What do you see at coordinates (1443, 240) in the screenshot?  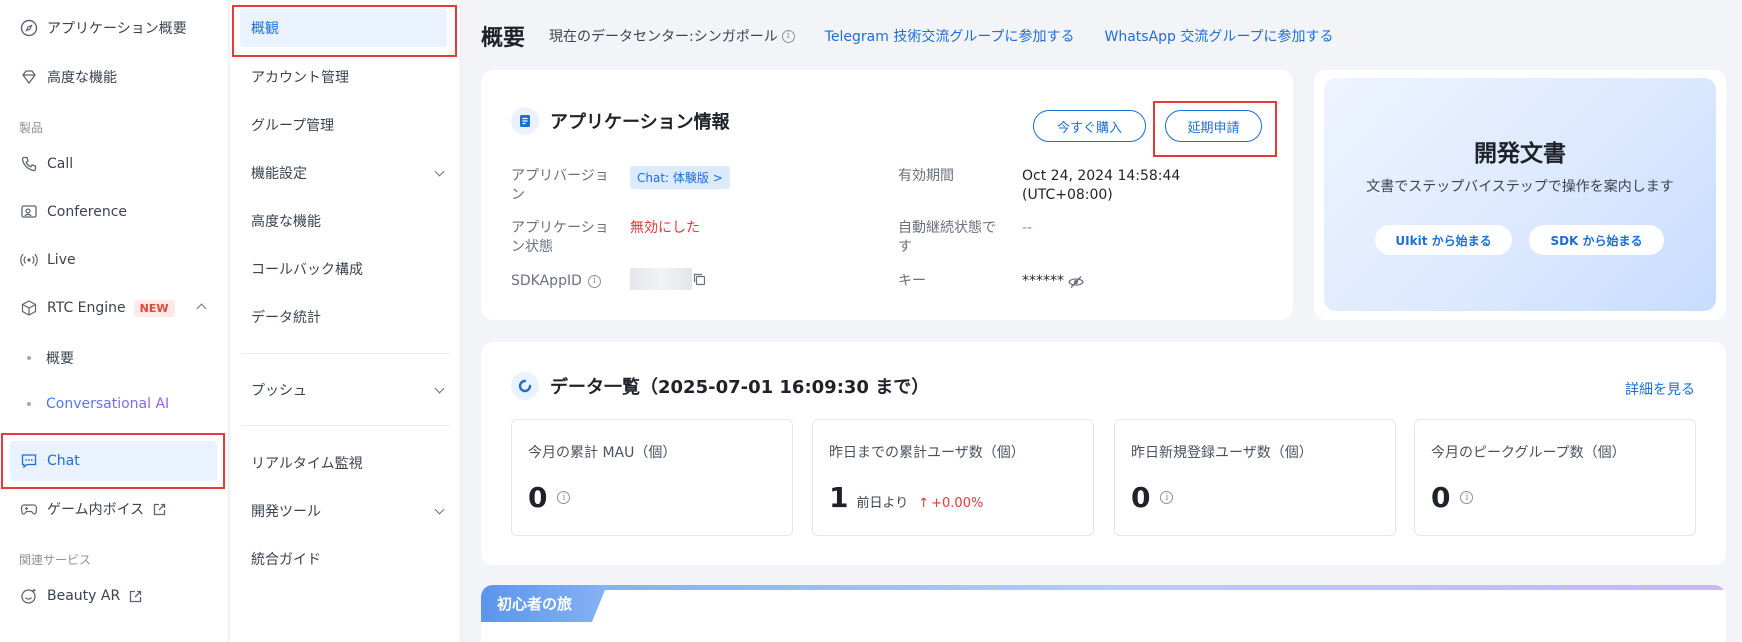 I see `uikit-start-button: UIkit から始まる` at bounding box center [1443, 240].